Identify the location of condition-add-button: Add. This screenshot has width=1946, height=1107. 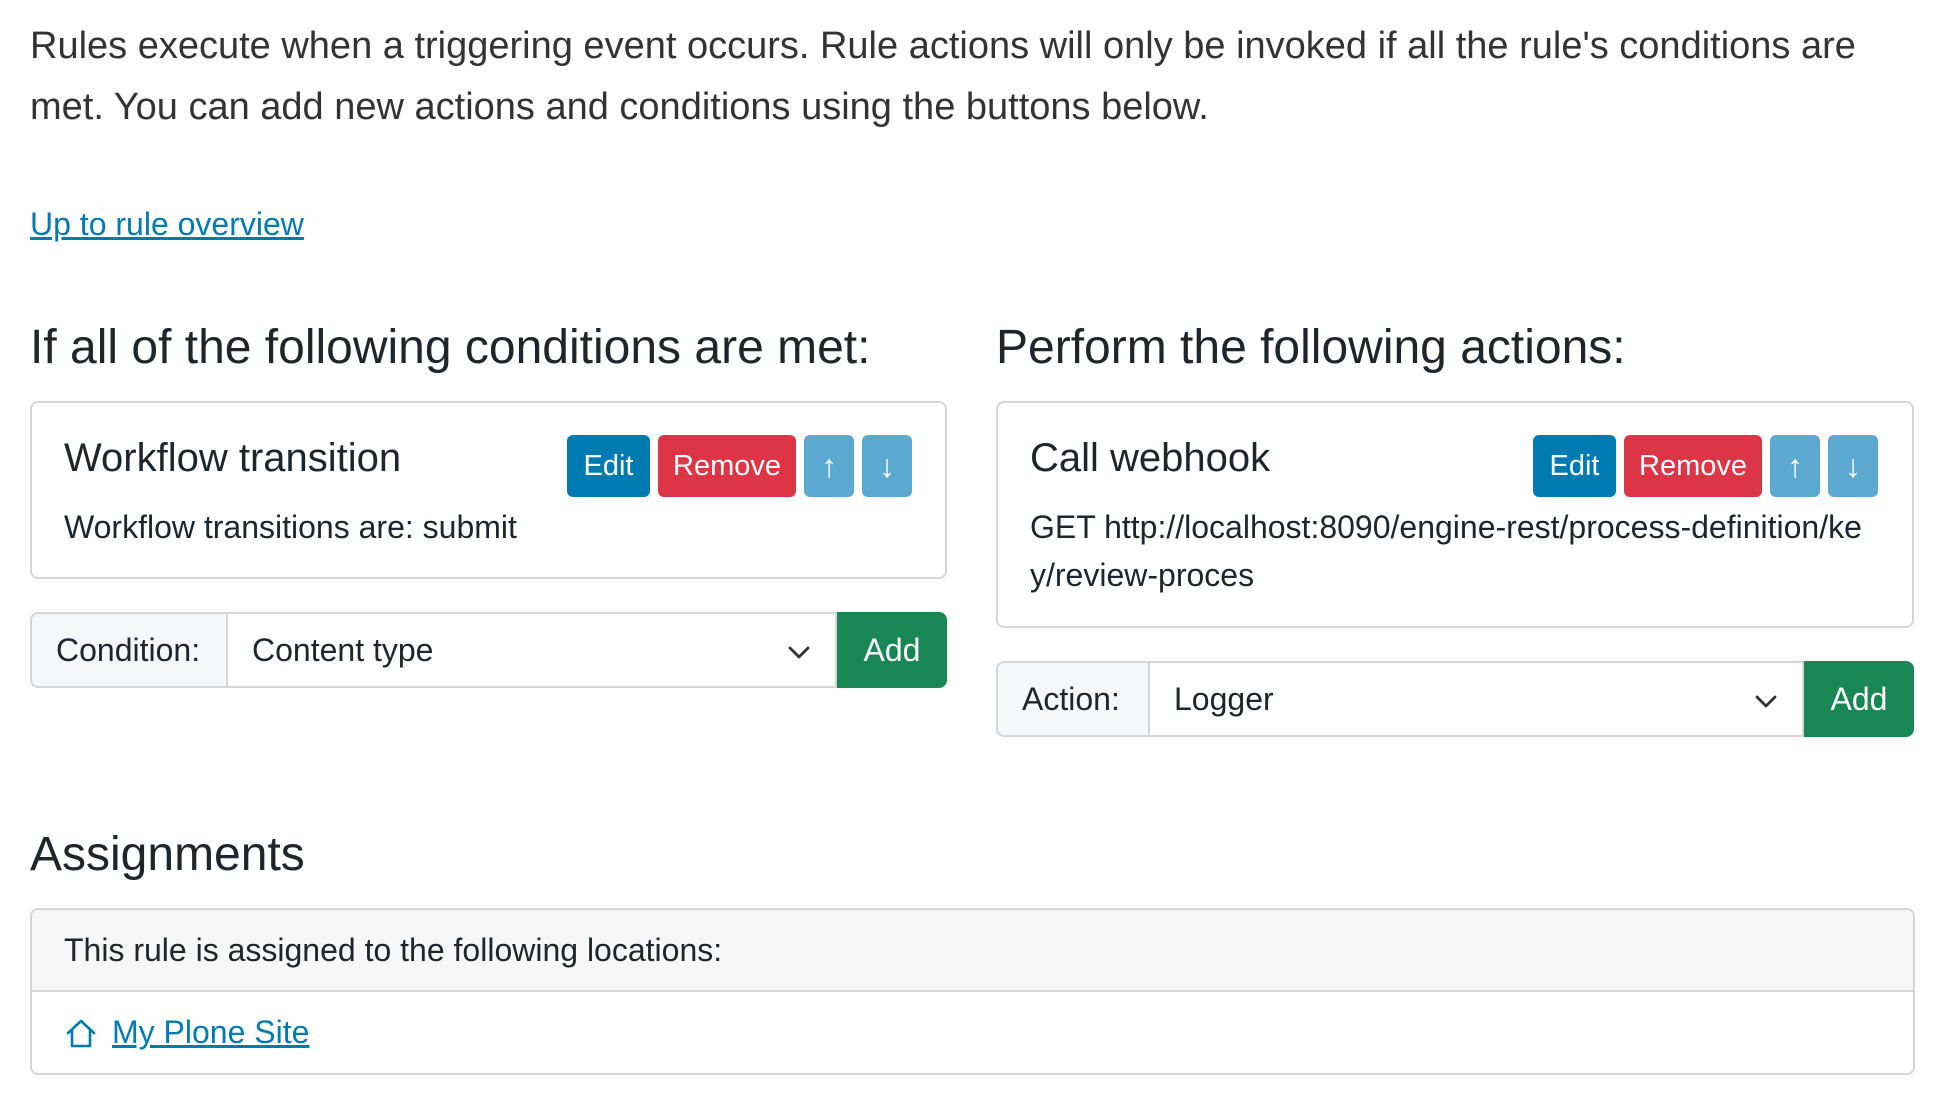
(892, 650).